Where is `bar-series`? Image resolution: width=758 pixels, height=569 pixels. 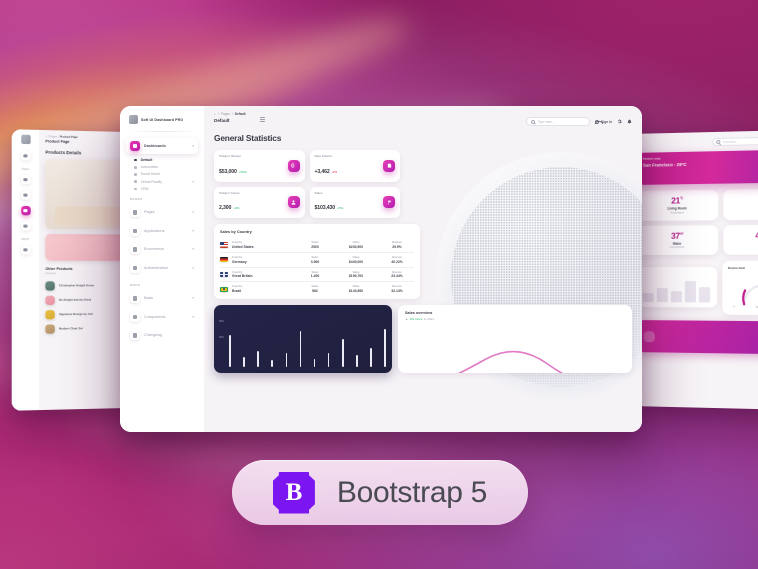 bar-series is located at coordinates (307, 343).